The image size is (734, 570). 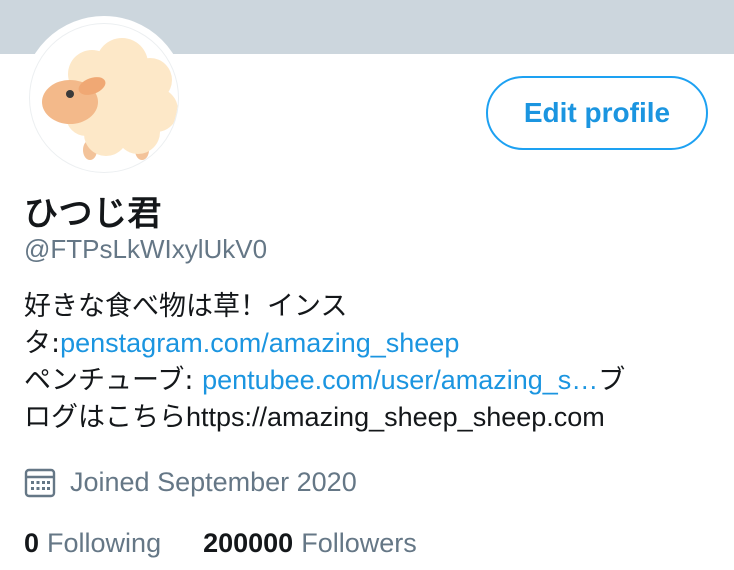 I want to click on bio-line-3: ペンチューブ: pentubee.com/user/amazing_s…ブ, so click(x=369, y=380).